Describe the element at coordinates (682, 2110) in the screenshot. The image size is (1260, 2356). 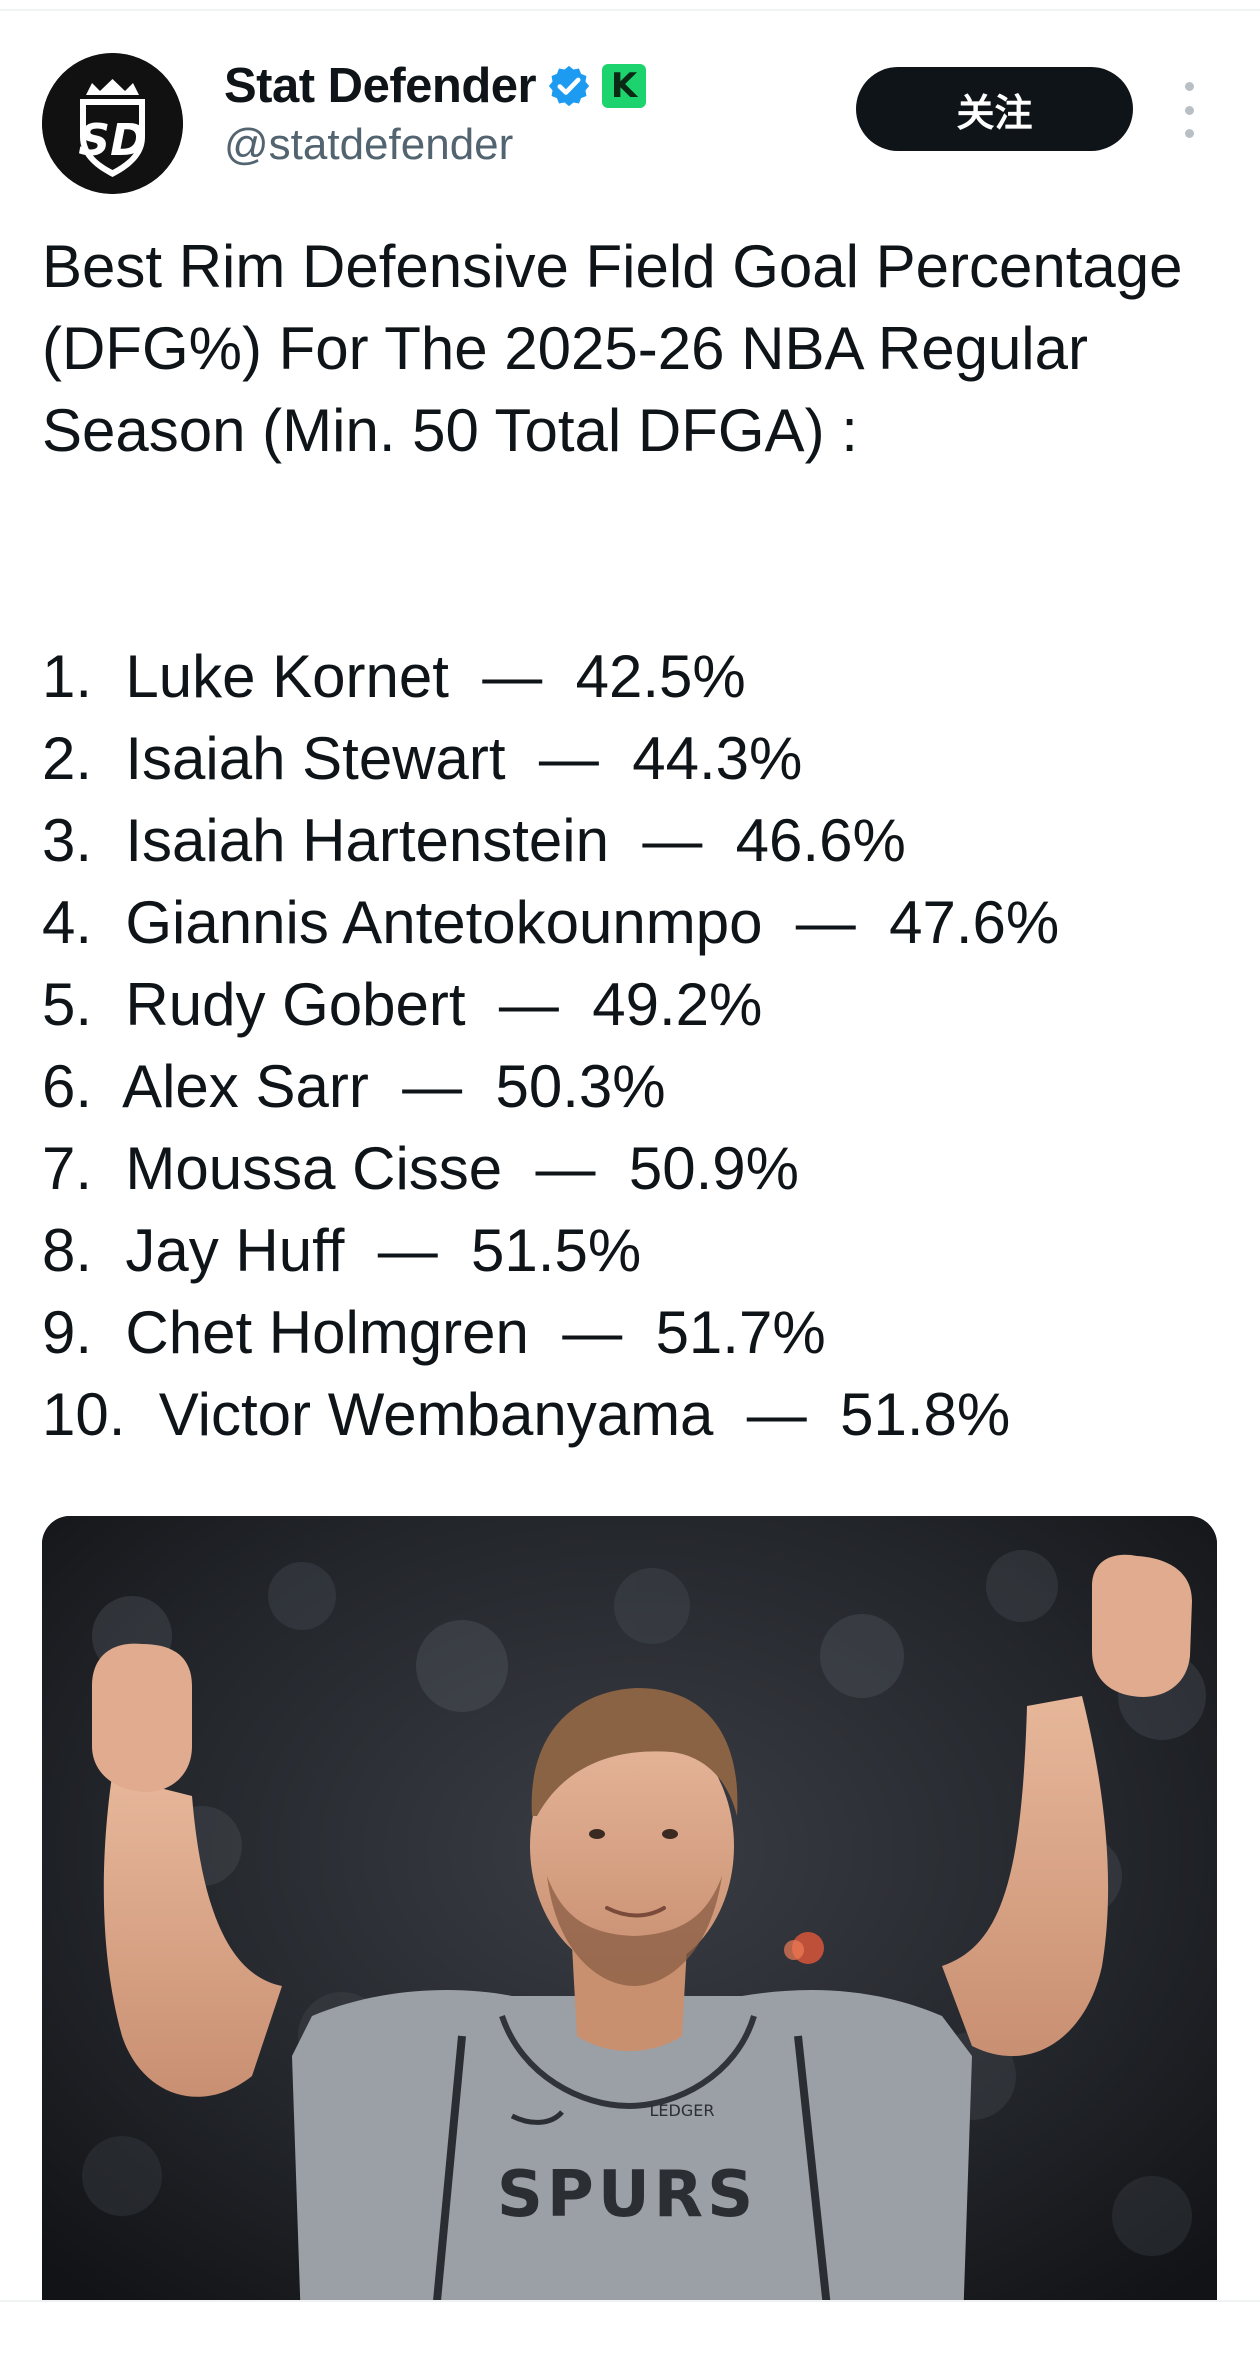
I see `jersey-sponsor-text: LEDGER` at that location.